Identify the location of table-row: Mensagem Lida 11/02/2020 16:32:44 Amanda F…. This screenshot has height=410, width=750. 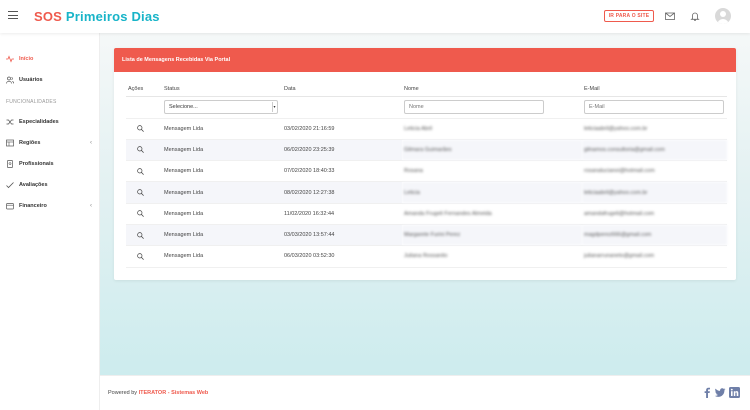
(426, 214).